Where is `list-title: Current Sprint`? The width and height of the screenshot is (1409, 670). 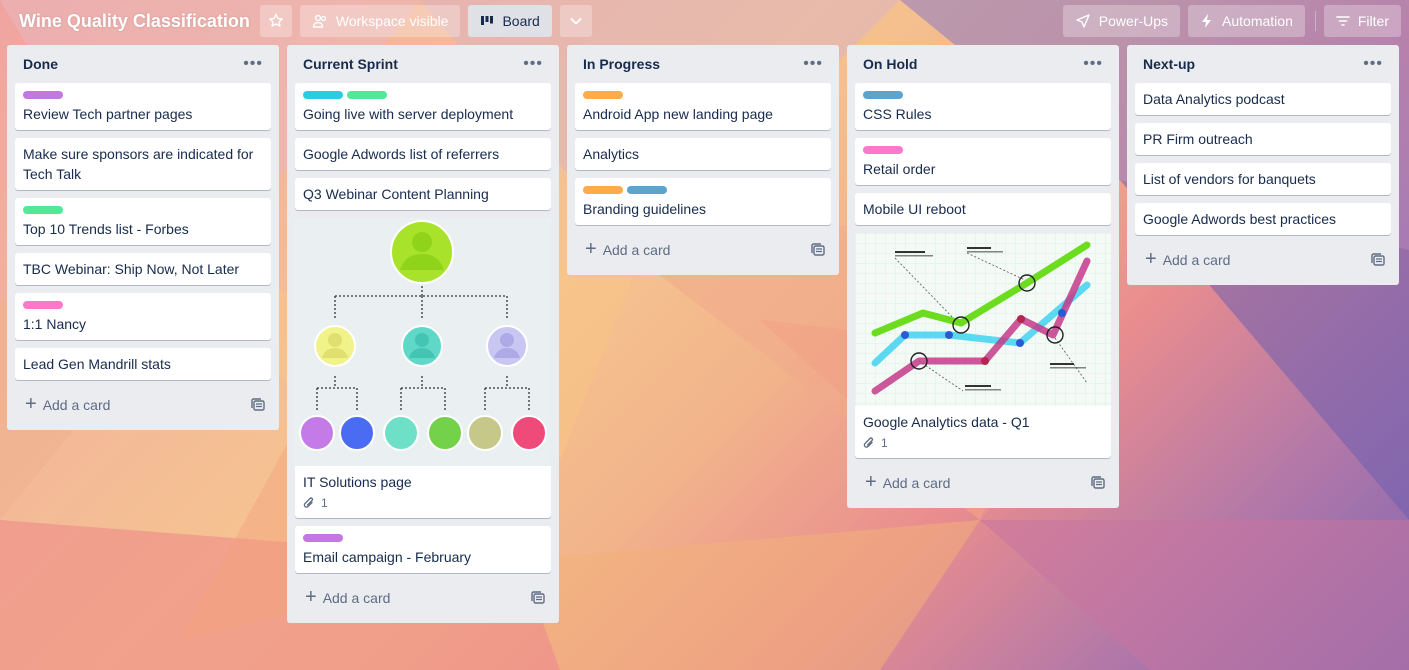
list-title: Current Sprint is located at coordinates (350, 64).